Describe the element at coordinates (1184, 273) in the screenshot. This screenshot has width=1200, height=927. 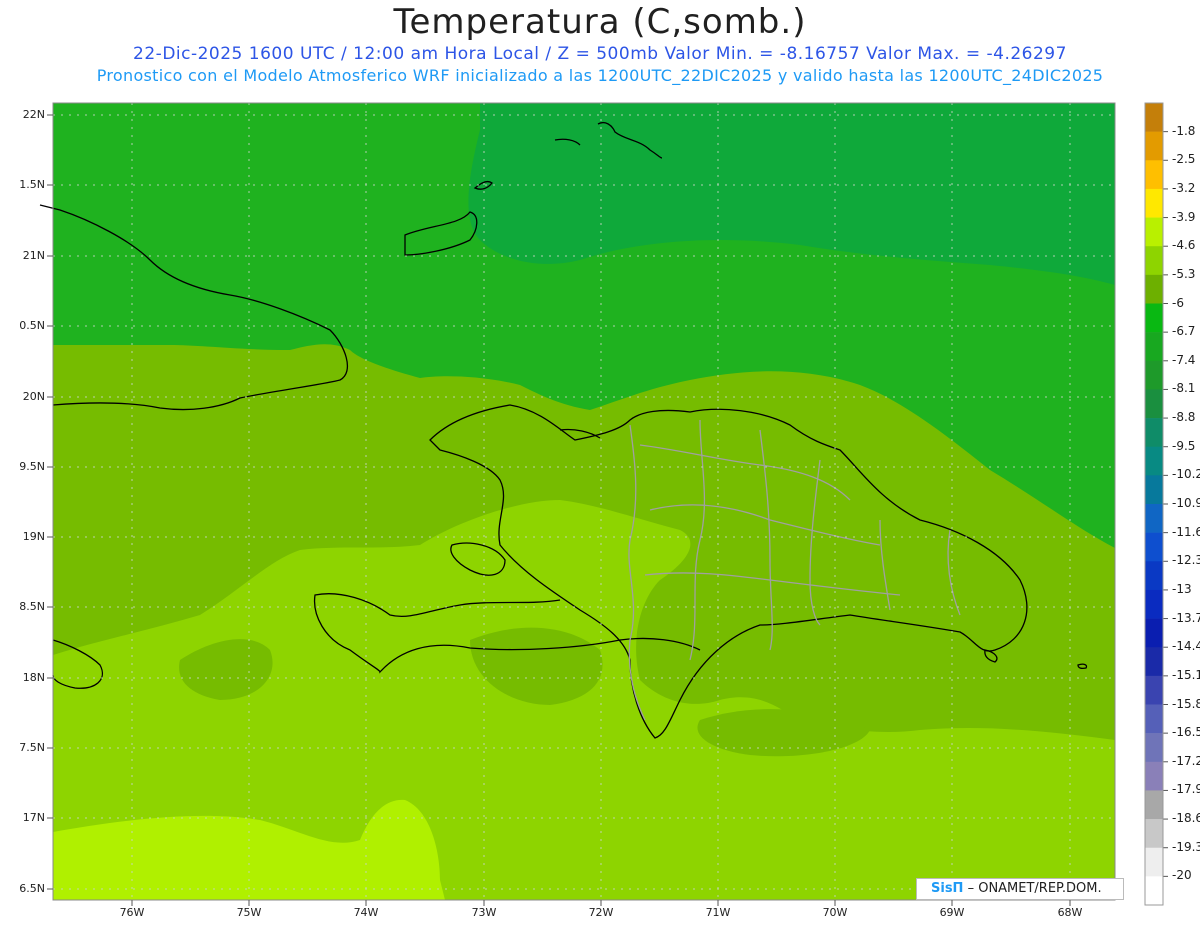
I see `legend-label: -5.3` at that location.